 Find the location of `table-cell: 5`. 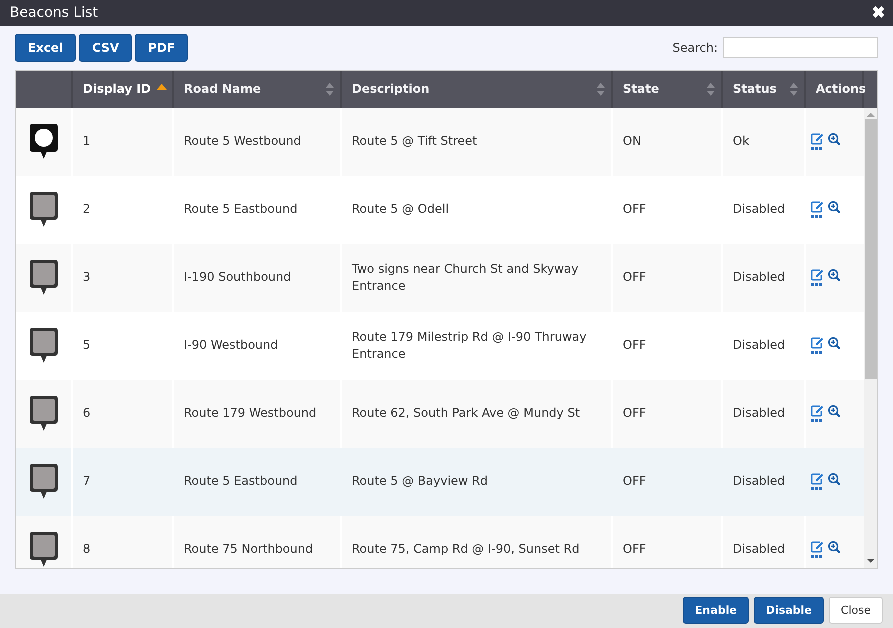

table-cell: 5 is located at coordinates (87, 345).